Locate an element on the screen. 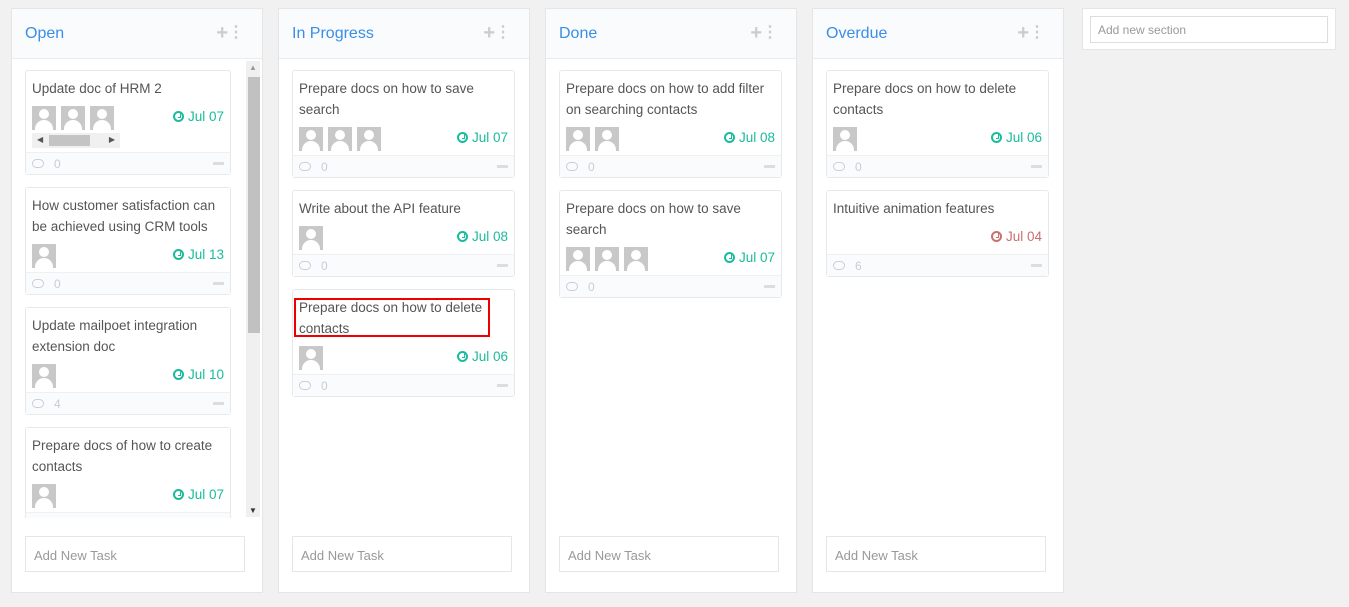 The image size is (1349, 607). vertical-scrollbar: ▲ ▼ is located at coordinates (253, 289).